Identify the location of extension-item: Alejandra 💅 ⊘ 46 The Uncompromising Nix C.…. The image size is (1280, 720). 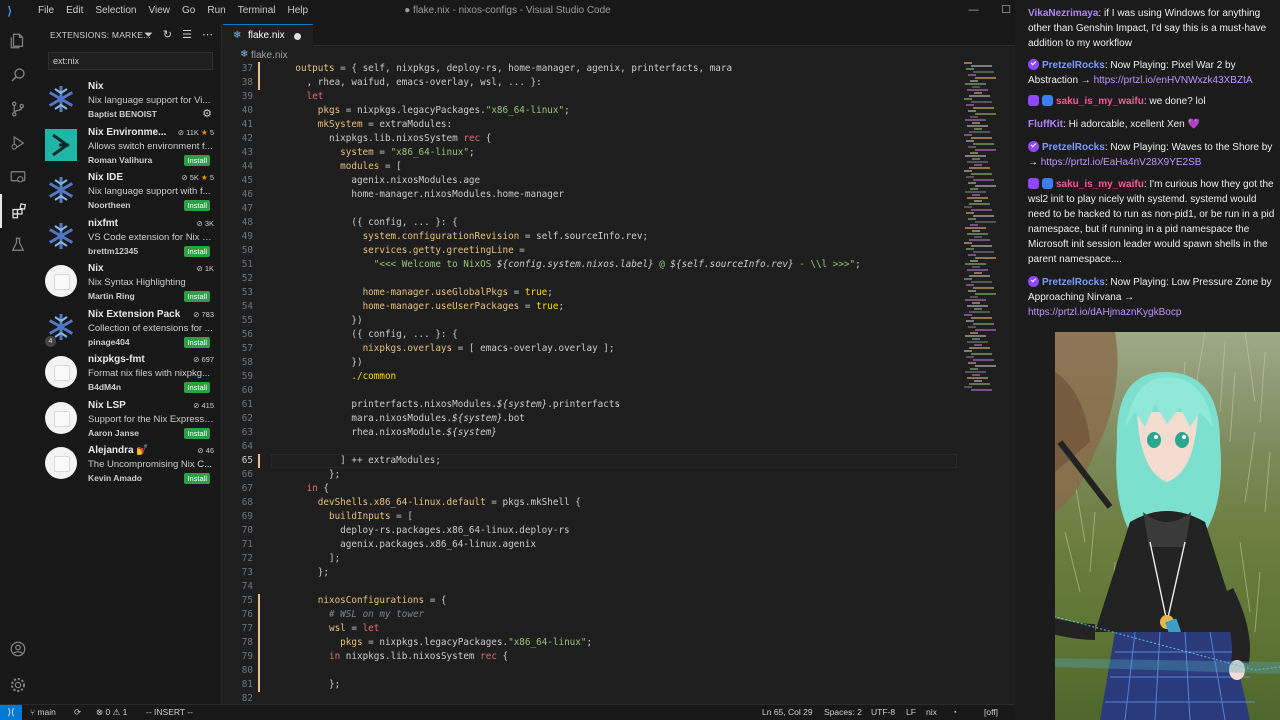
(129, 466).